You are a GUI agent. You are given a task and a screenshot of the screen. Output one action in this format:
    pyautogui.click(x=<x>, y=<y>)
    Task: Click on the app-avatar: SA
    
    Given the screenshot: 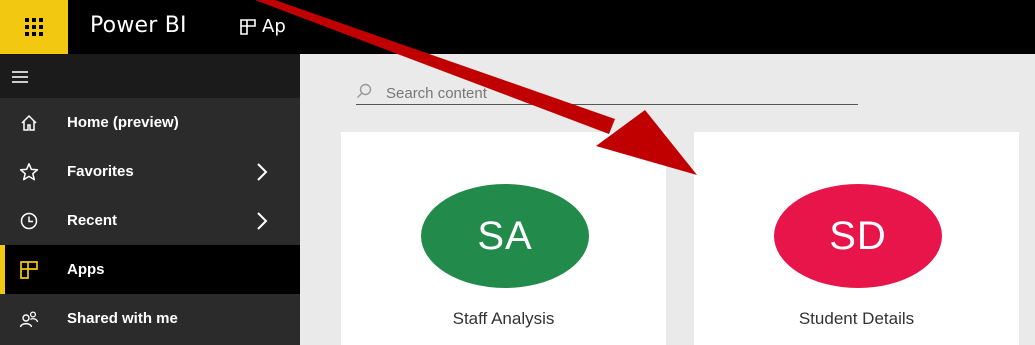 What is the action you would take?
    pyautogui.click(x=505, y=236)
    